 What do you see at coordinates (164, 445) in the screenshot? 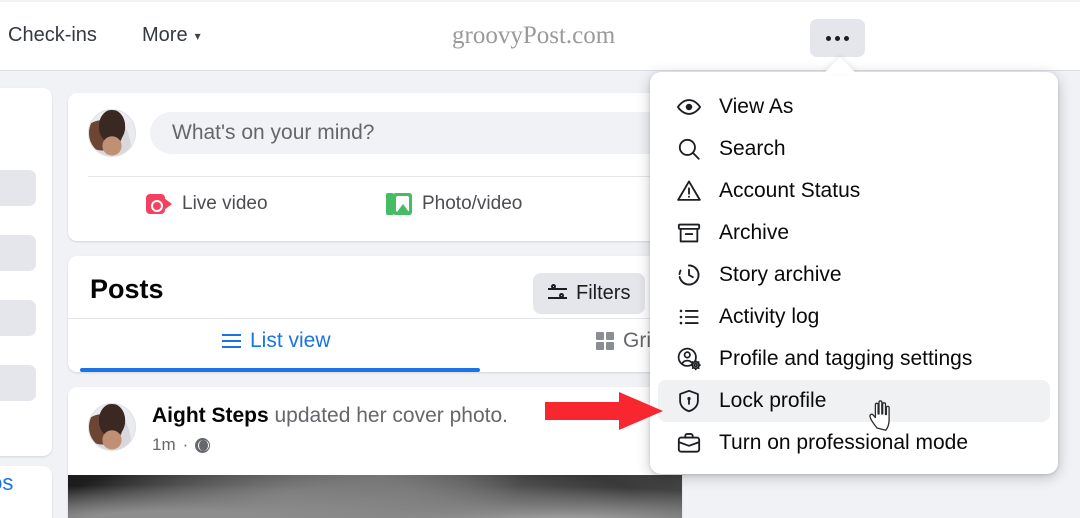
I see `post-timestamp: 1m` at bounding box center [164, 445].